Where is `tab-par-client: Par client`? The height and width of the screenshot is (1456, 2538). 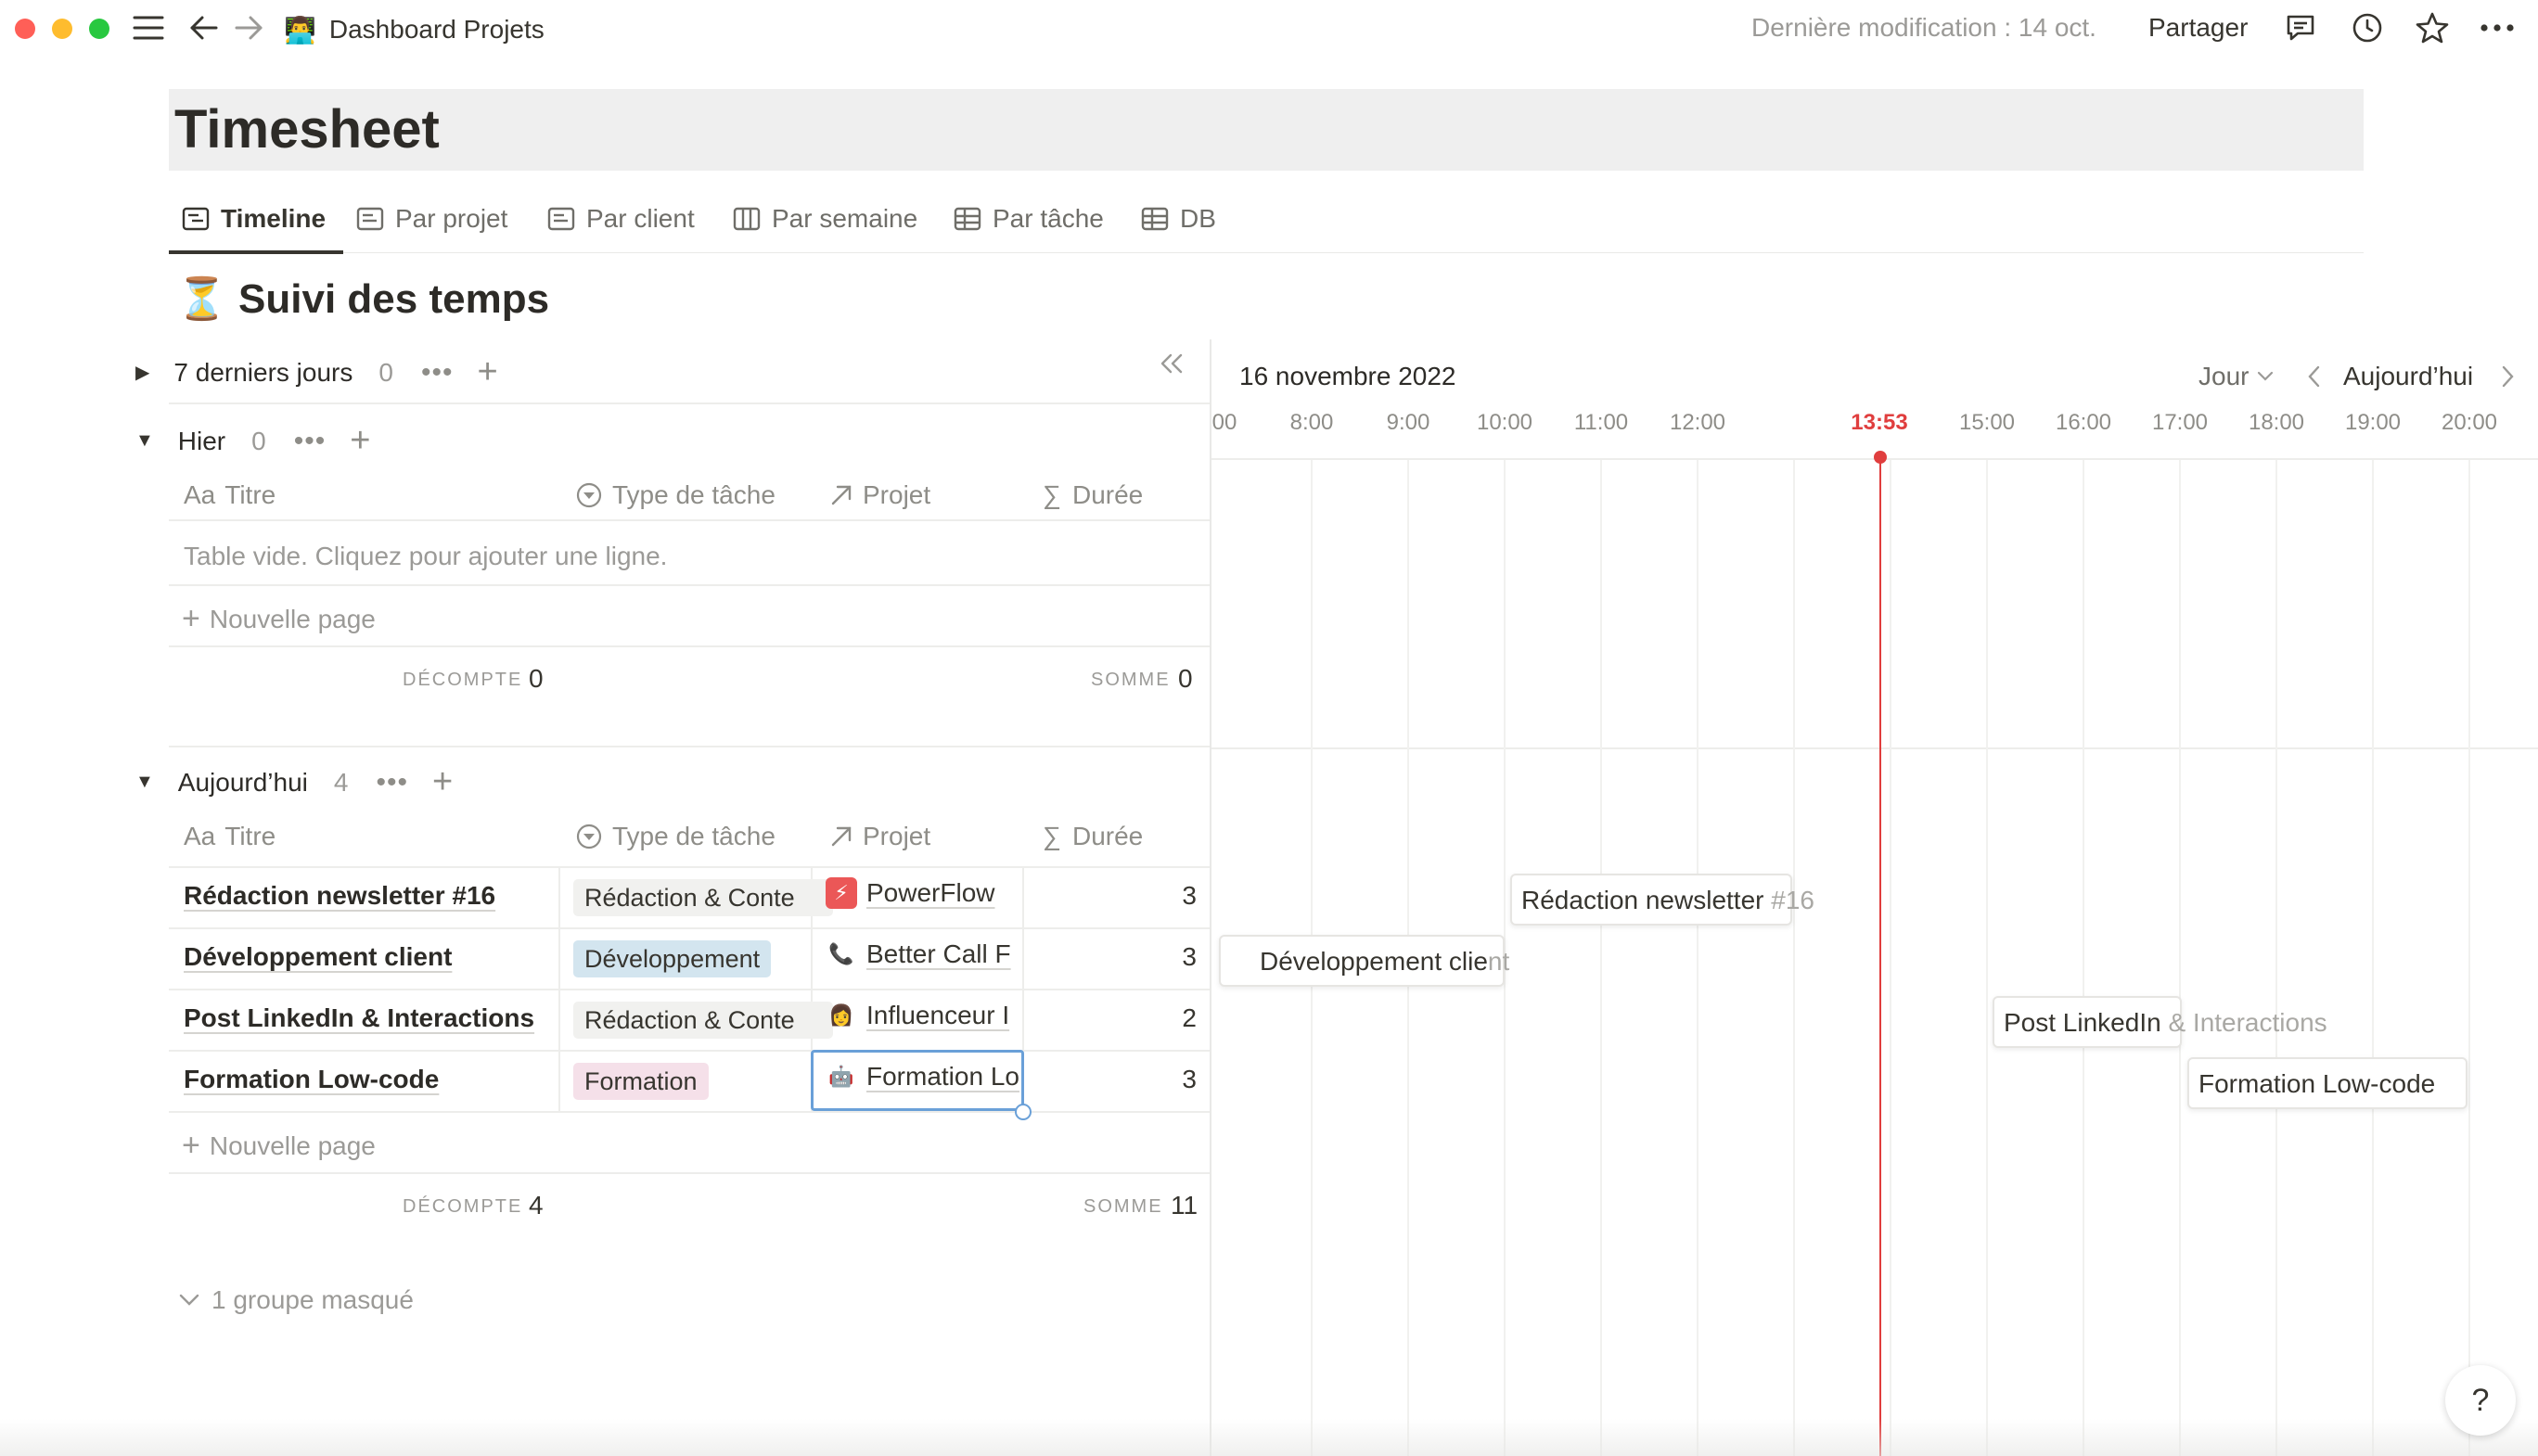 tab-par-client: Par client is located at coordinates (621, 218).